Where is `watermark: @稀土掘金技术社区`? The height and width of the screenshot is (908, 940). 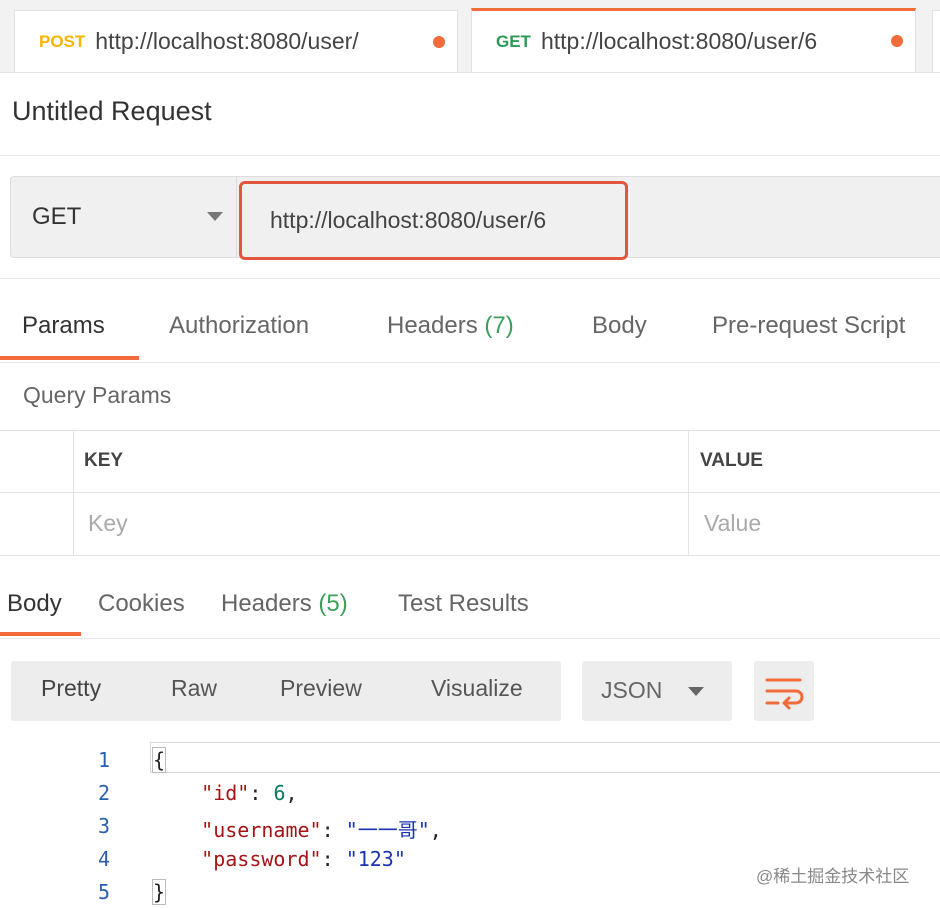
watermark: @稀土掘金技术社区 is located at coordinates (833, 876).